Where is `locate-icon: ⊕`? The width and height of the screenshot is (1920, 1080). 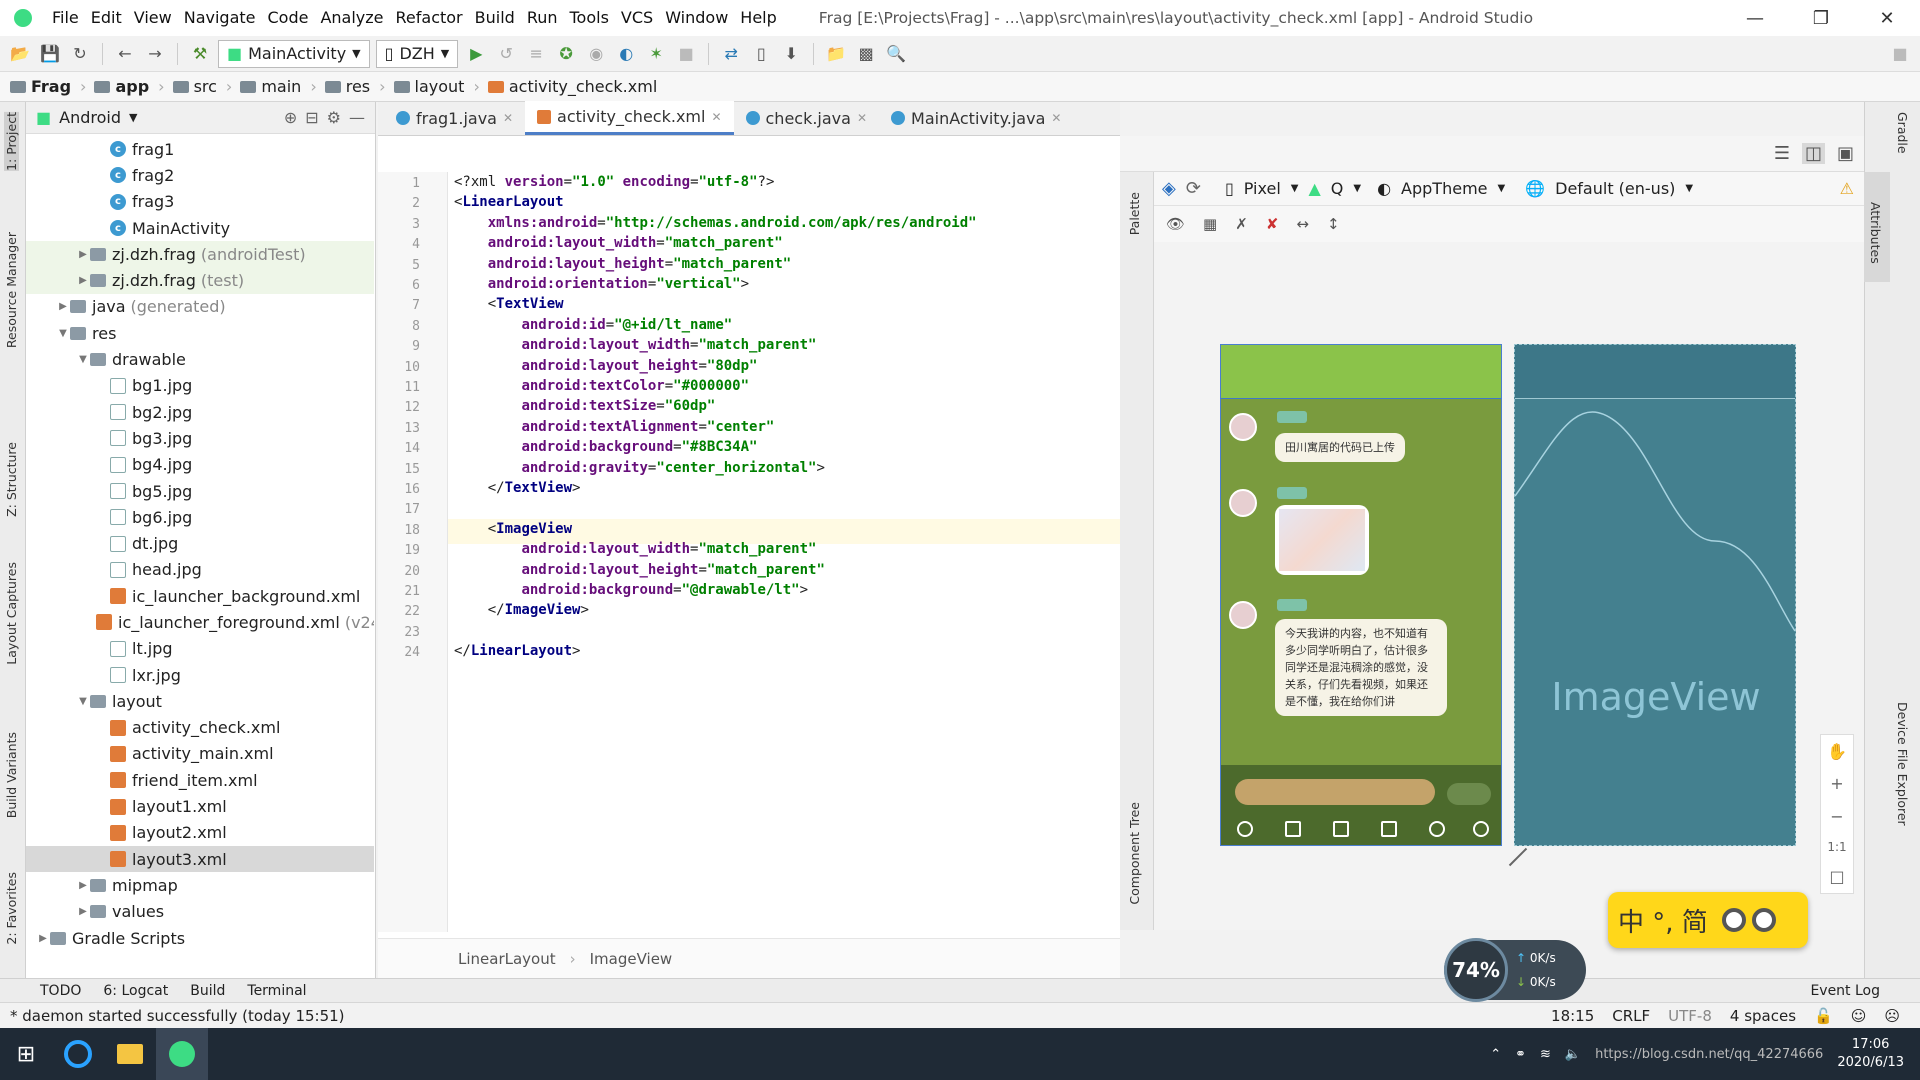
locate-icon: ⊕ is located at coordinates (290, 117).